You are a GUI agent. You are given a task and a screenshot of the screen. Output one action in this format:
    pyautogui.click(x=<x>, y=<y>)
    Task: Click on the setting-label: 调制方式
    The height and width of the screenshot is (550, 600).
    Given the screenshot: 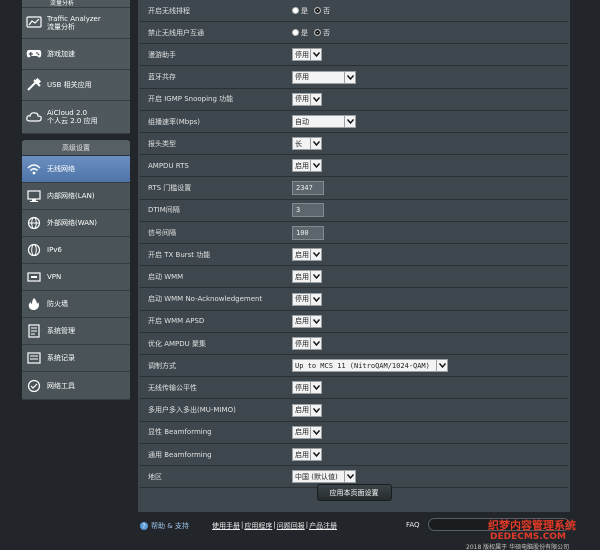 What is the action you would take?
    pyautogui.click(x=162, y=365)
    